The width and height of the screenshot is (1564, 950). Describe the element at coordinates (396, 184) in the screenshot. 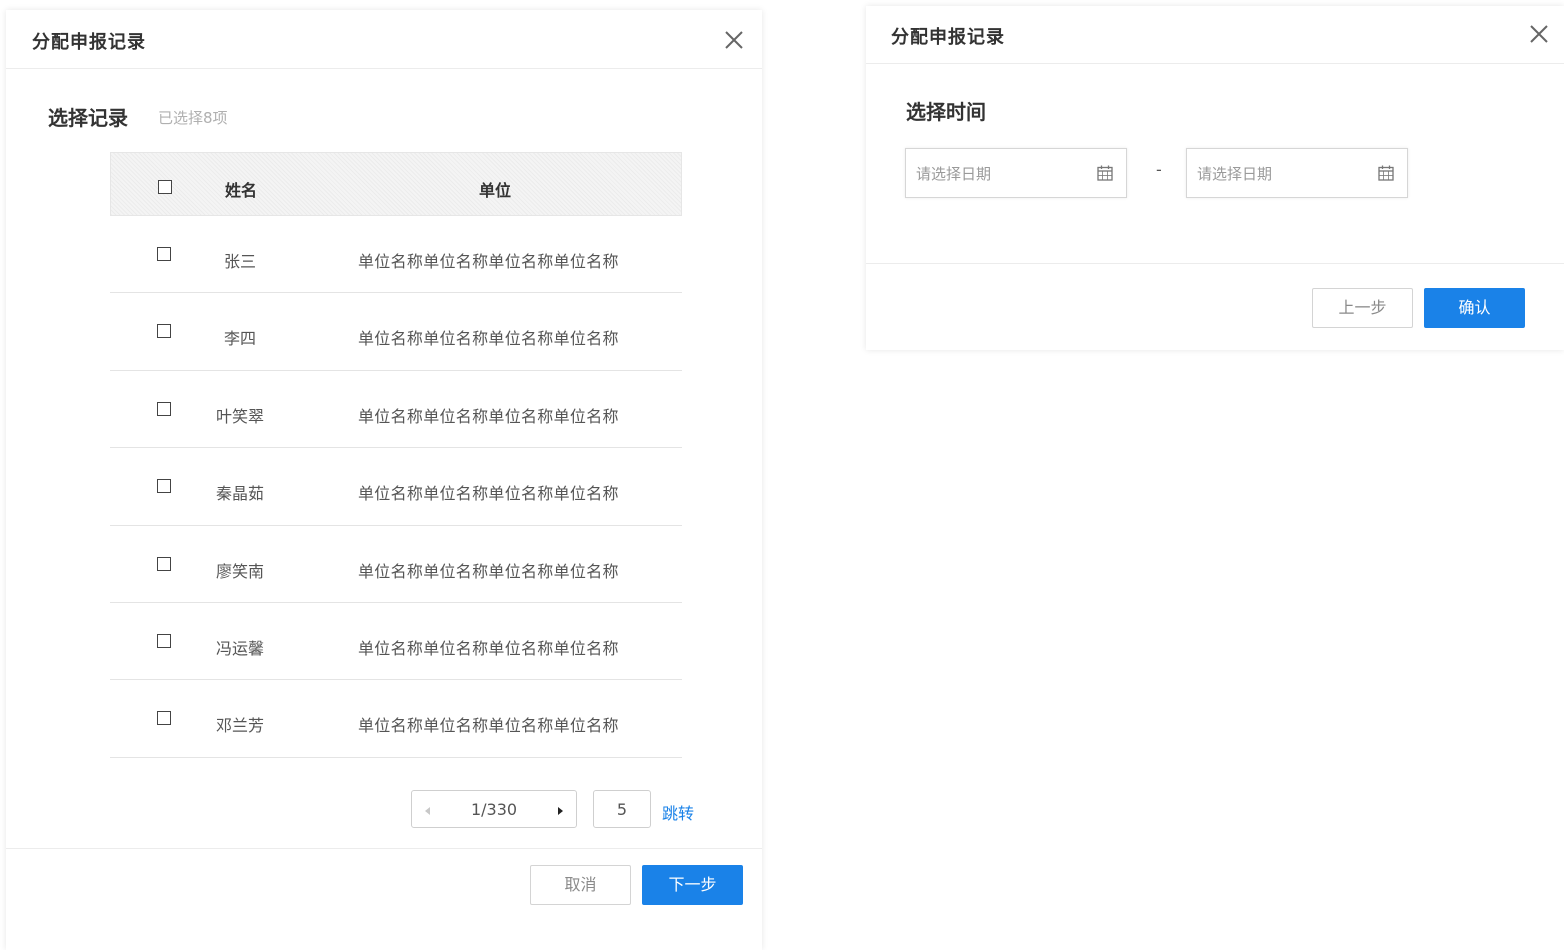

I see `table-header: 姓名 单位` at that location.